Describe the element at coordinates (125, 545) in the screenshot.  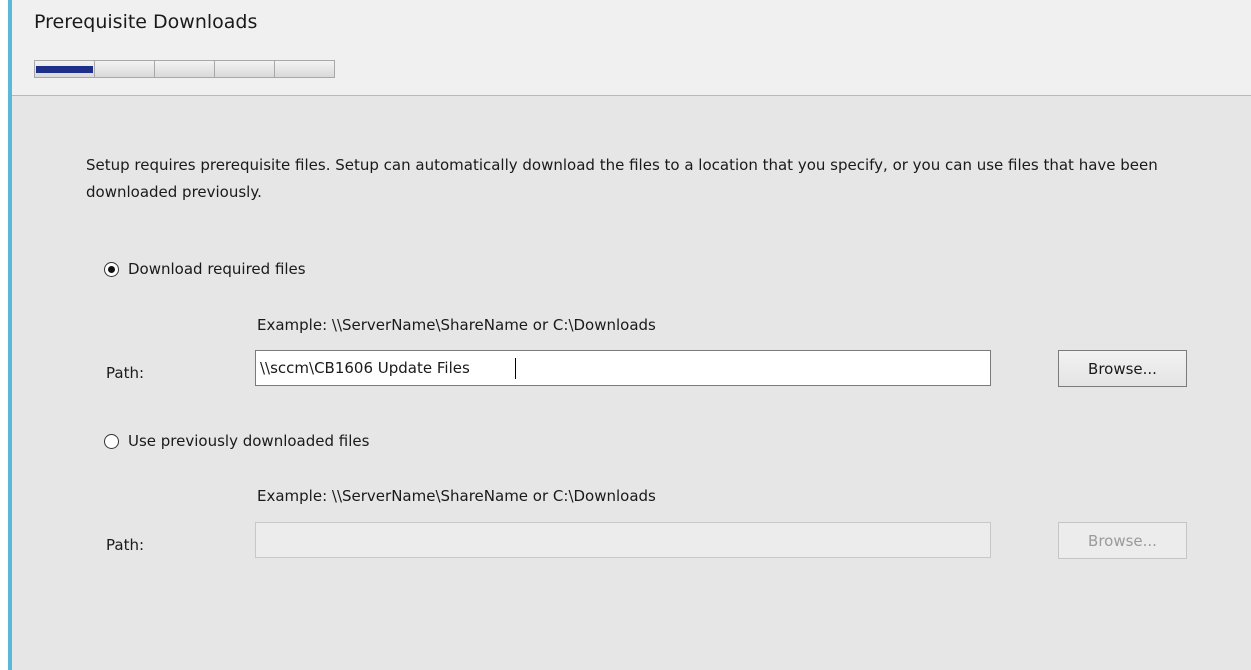
I see `previous-path-label: Path:` at that location.